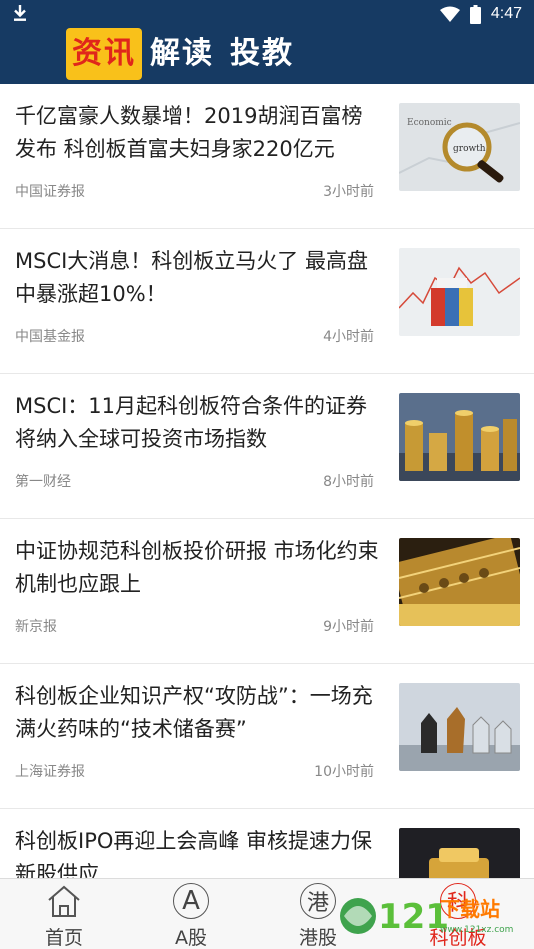  What do you see at coordinates (50, 192) in the screenshot?
I see `article-source: 中国证券报` at bounding box center [50, 192].